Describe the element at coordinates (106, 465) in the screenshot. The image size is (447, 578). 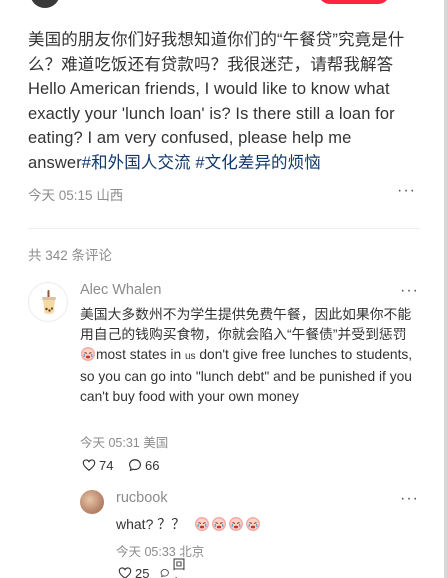
I see `like-count: 74` at that location.